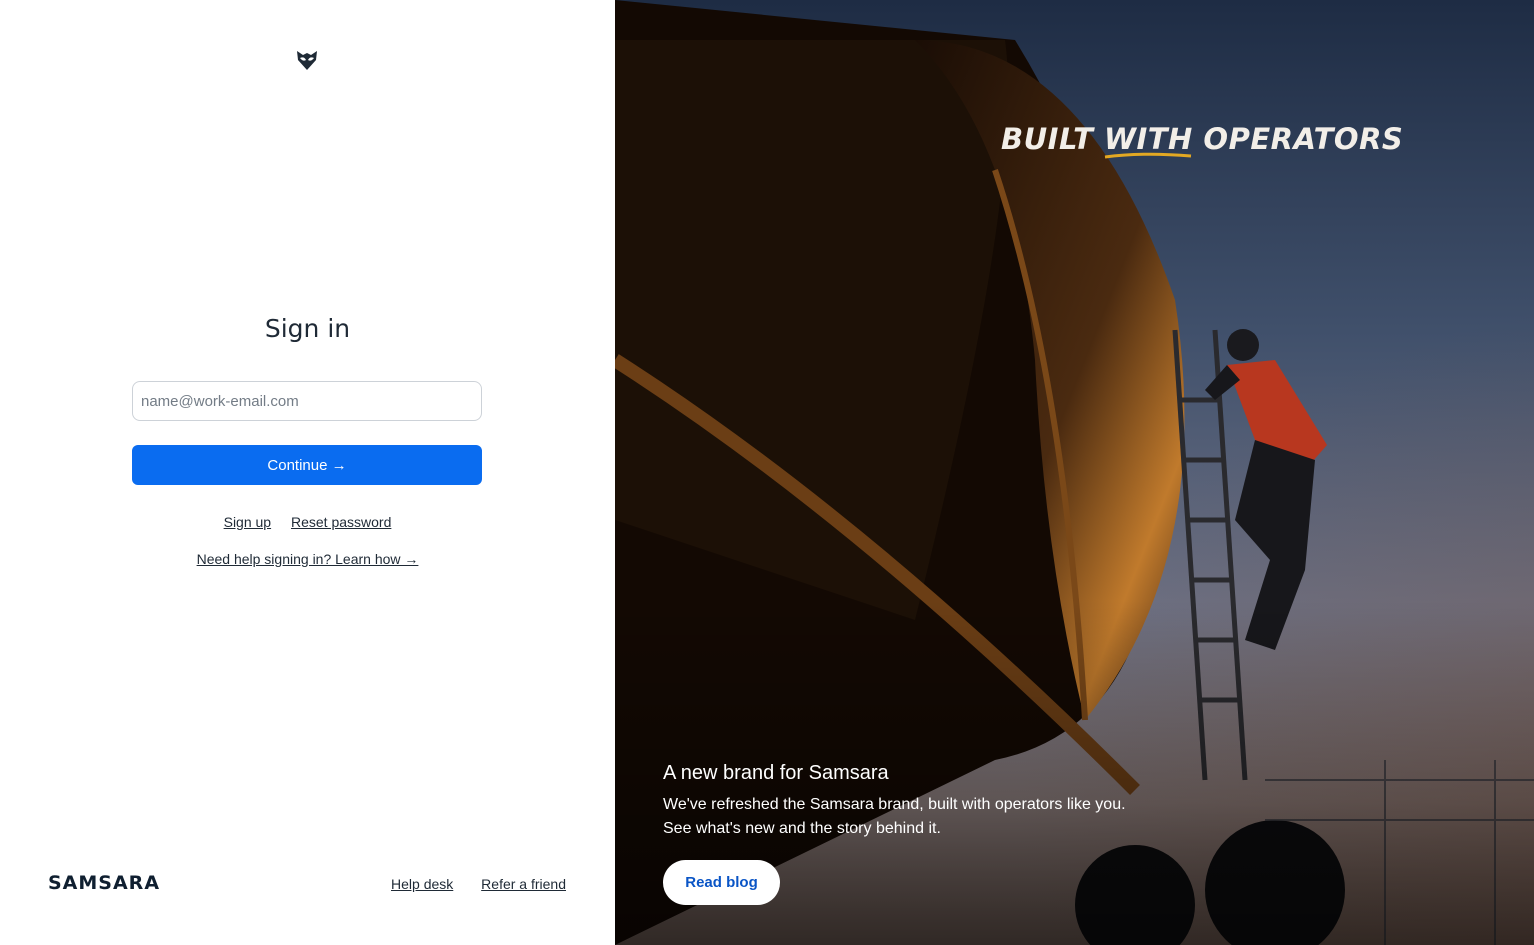 This screenshot has height=945, width=1534. Describe the element at coordinates (307, 328) in the screenshot. I see `page-title: Sign in` at that location.